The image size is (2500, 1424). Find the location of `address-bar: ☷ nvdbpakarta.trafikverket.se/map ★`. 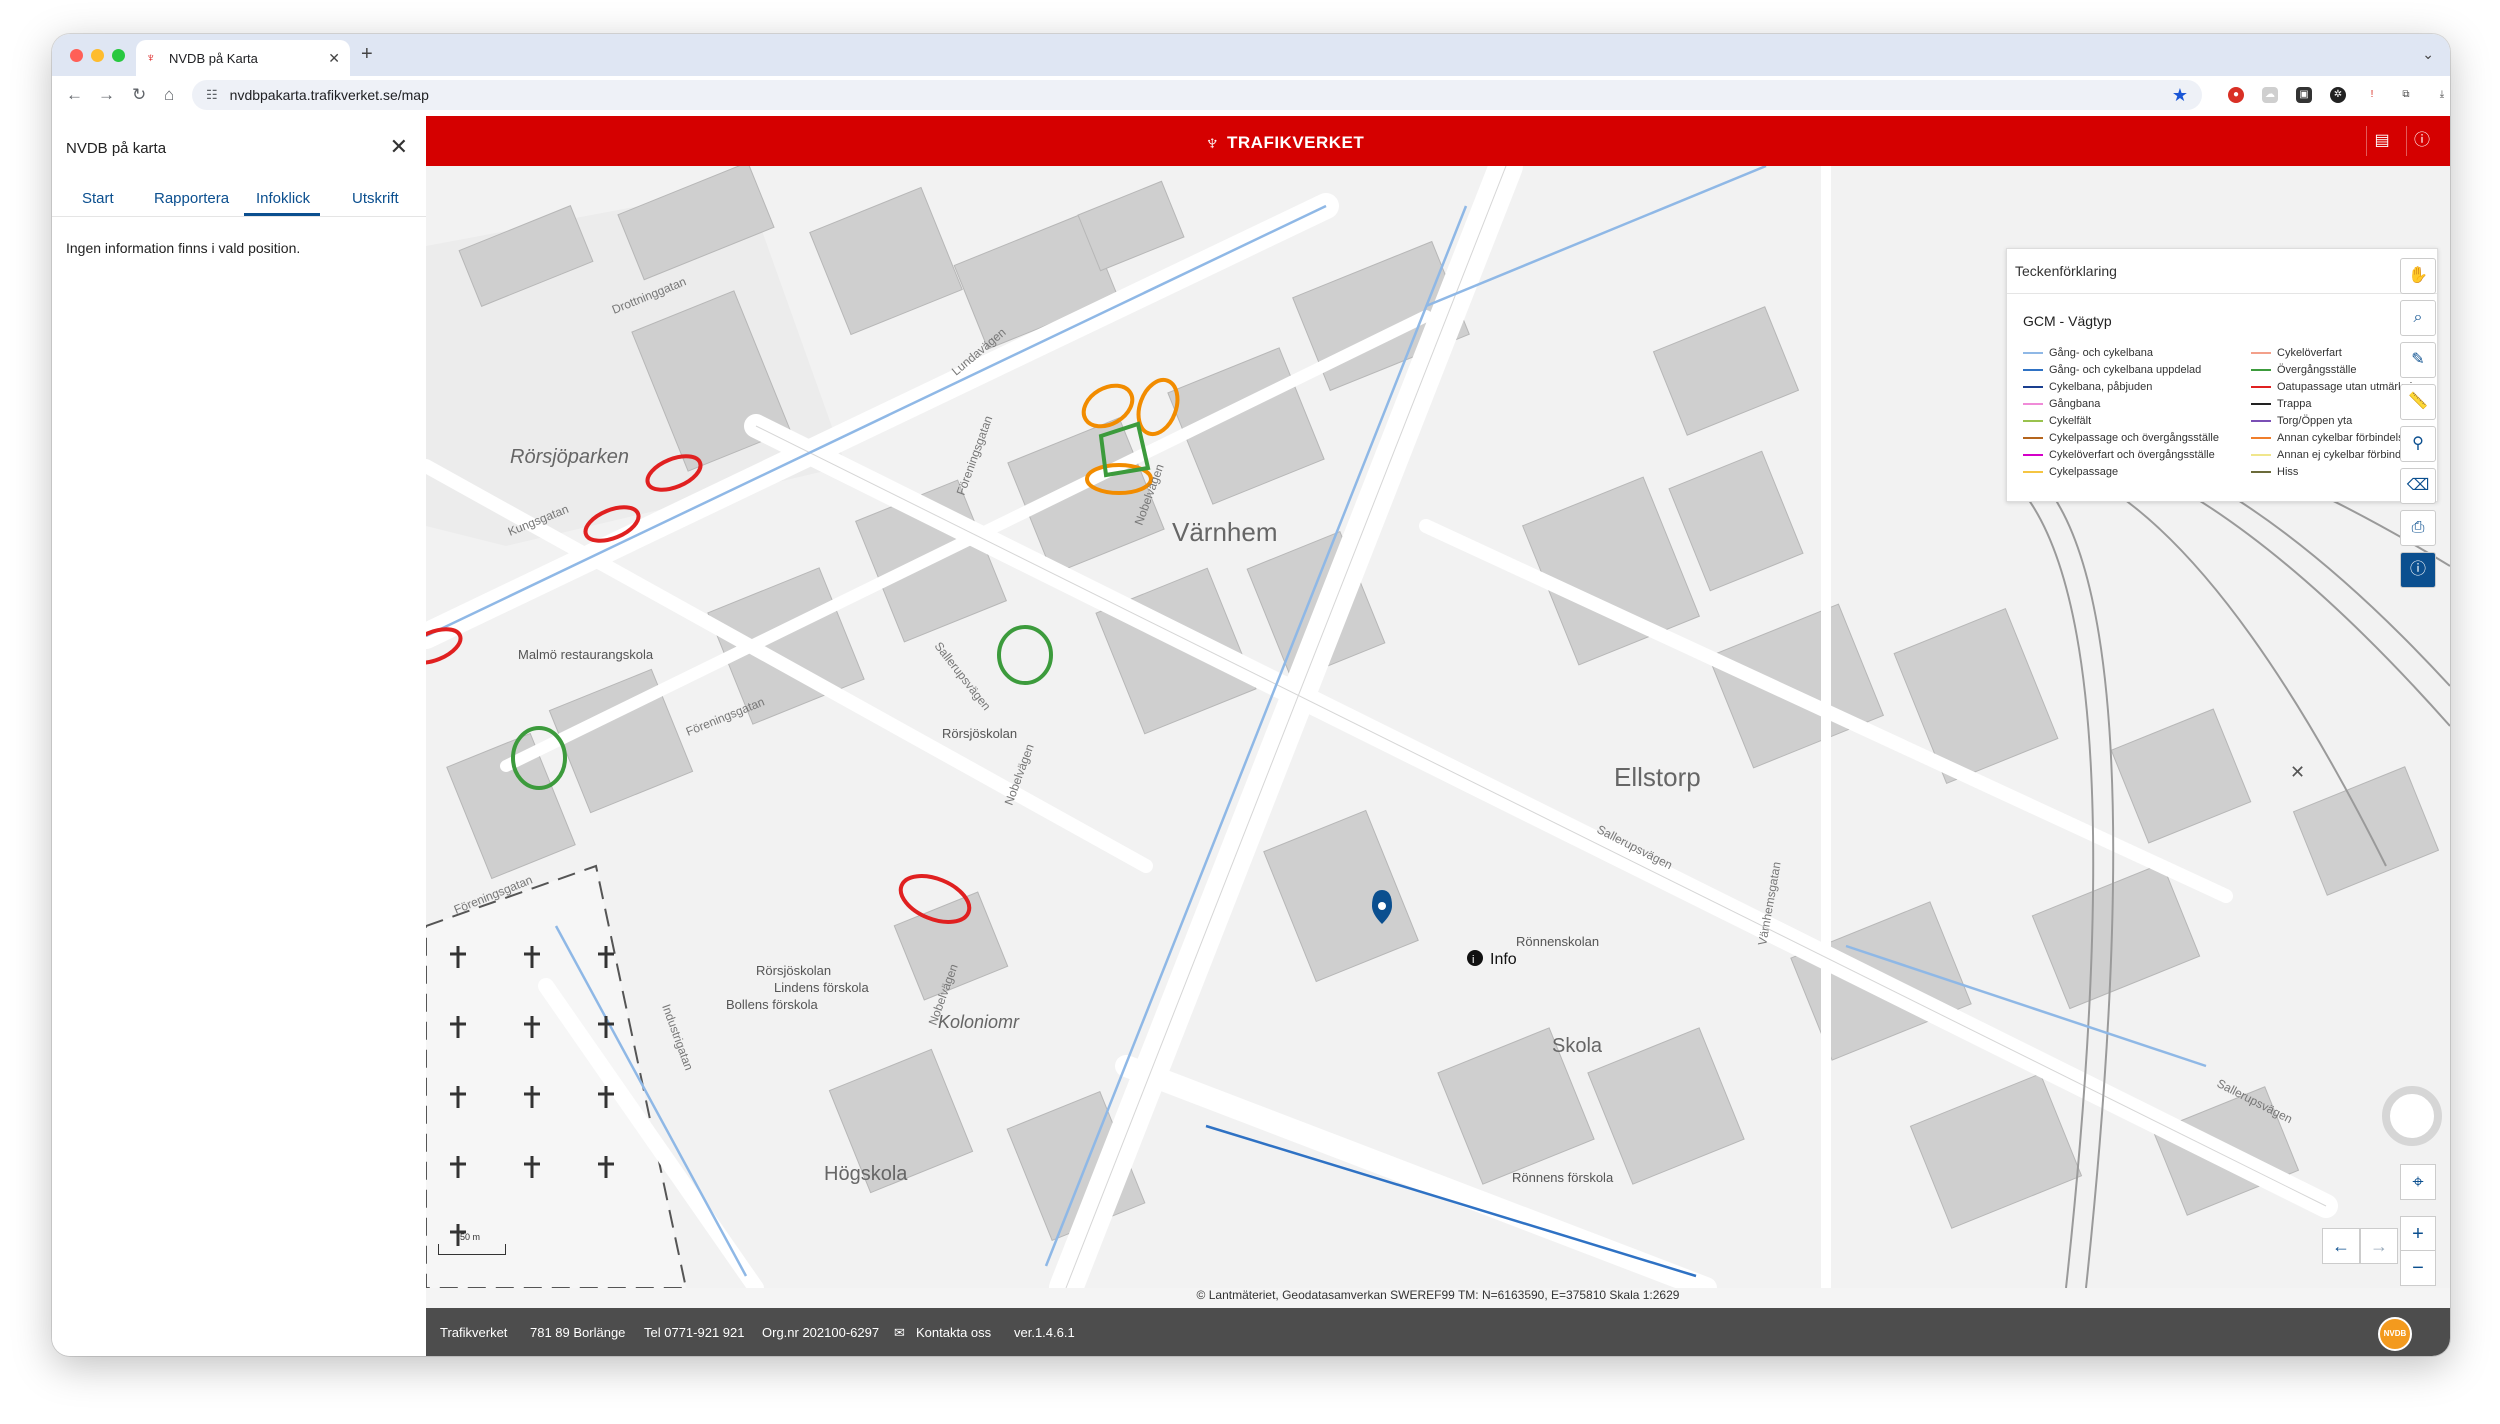

address-bar: ☷ nvdbpakarta.trafikverket.se/map ★ is located at coordinates (1197, 95).